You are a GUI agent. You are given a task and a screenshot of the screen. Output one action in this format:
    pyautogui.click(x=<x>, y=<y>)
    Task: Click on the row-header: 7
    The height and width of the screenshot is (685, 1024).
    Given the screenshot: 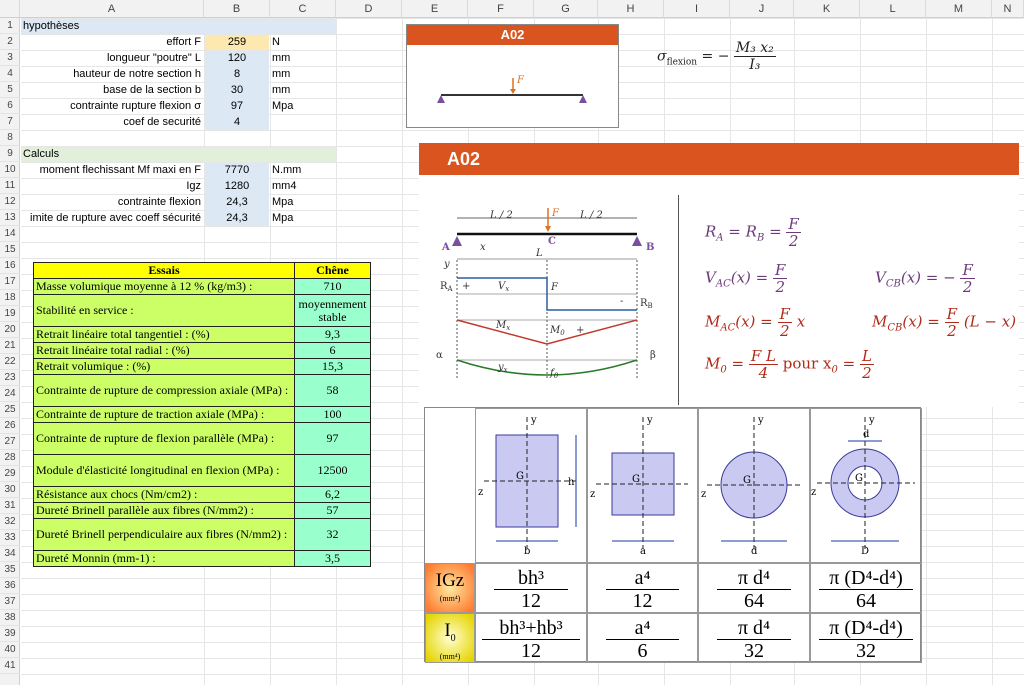 What is the action you would take?
    pyautogui.click(x=10, y=122)
    